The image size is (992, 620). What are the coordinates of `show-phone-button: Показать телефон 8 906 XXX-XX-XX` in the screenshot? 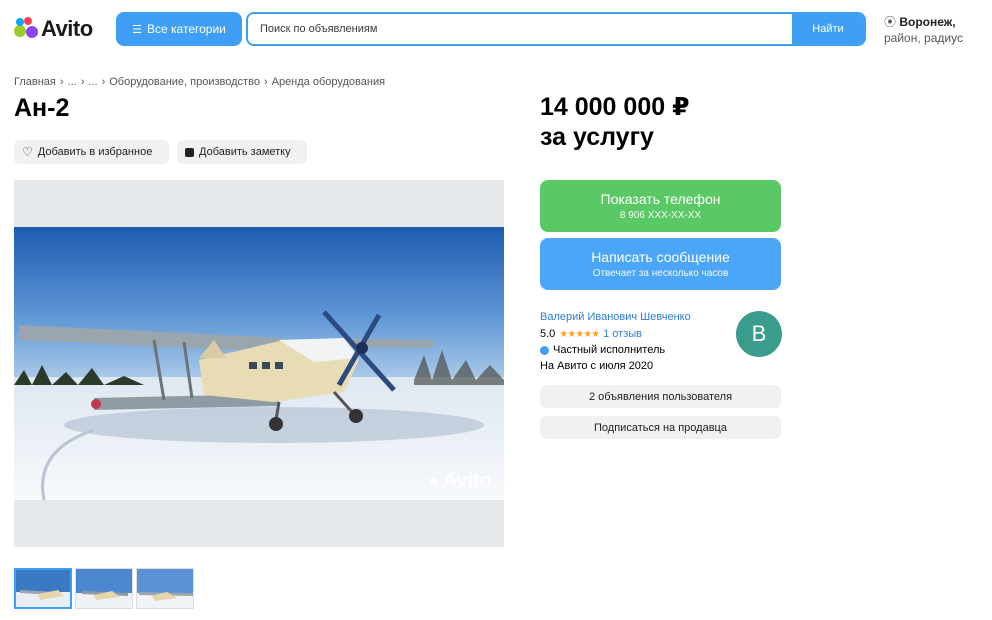 It's located at (660, 206).